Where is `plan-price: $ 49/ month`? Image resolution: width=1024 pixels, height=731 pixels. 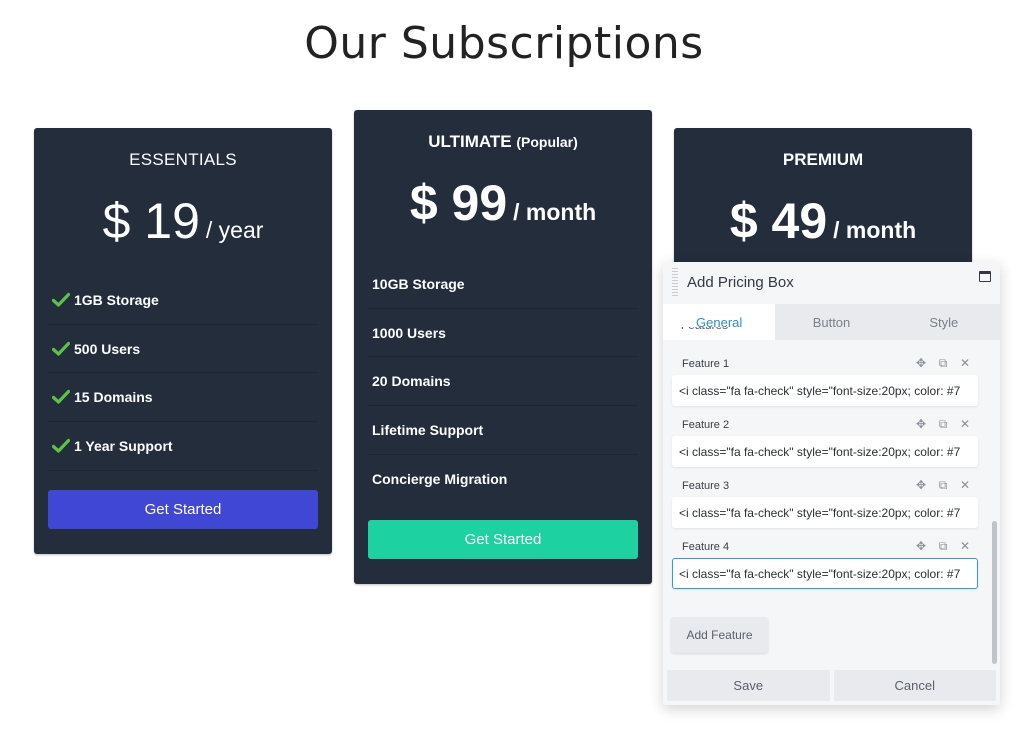
plan-price: $ 49/ month is located at coordinates (823, 221).